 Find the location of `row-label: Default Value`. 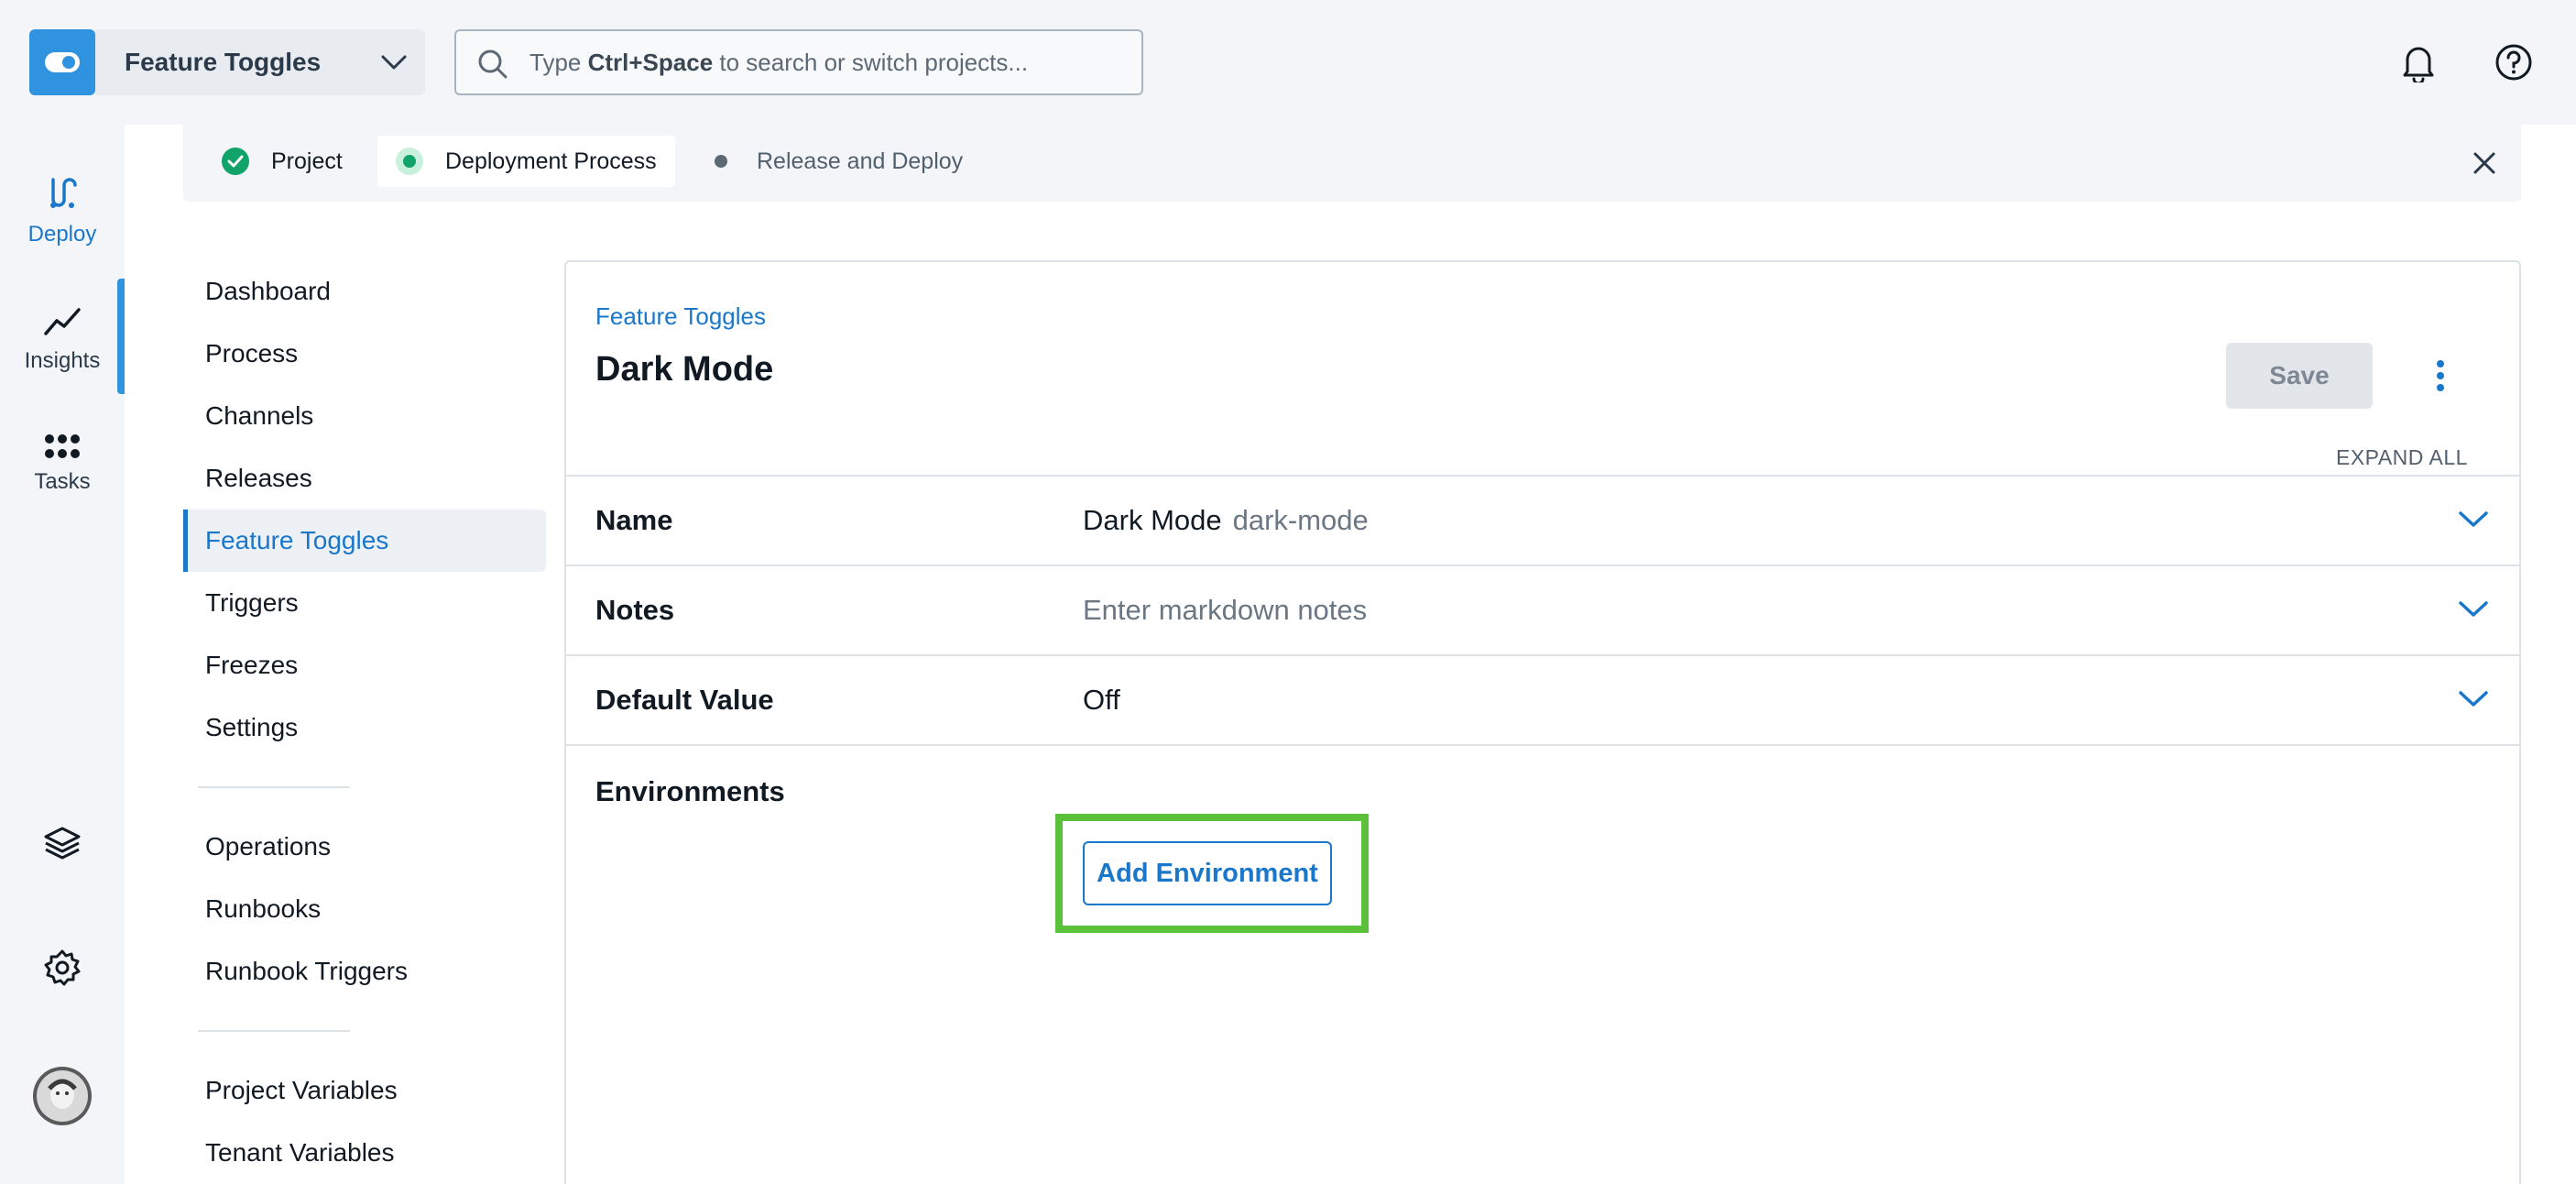

row-label: Default Value is located at coordinates (685, 700).